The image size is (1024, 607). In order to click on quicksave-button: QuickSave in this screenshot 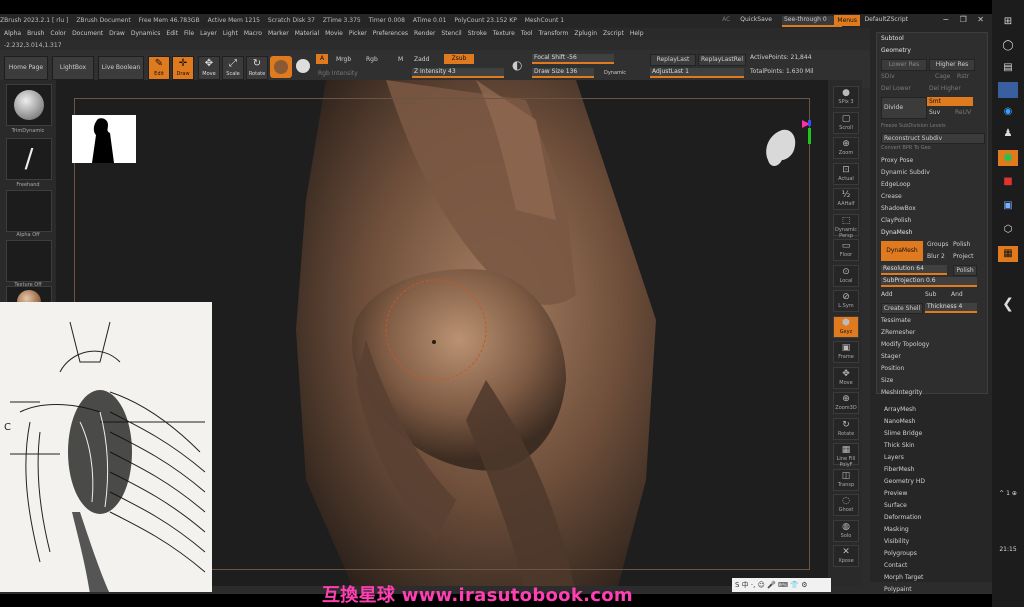, I will do `click(756, 19)`.